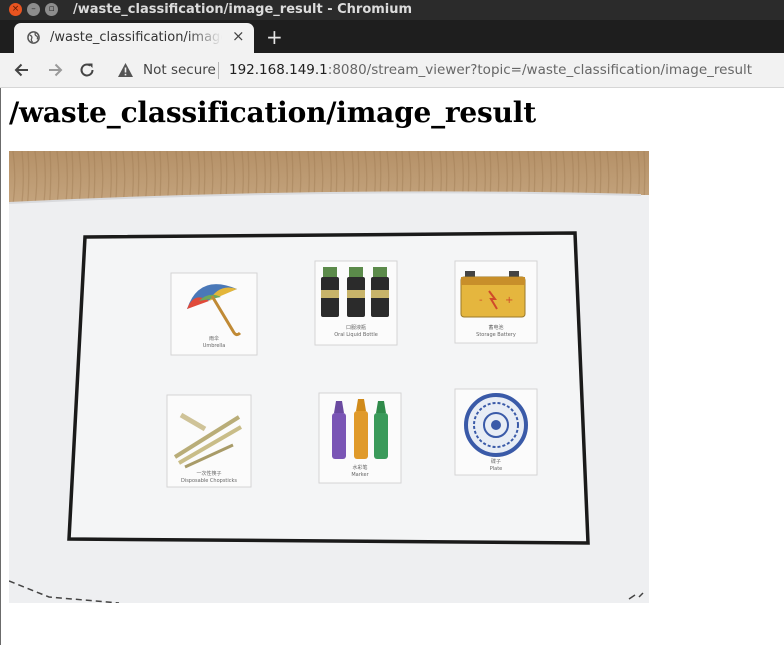 Image resolution: width=784 pixels, height=645 pixels. I want to click on svg-text: 一次性筷子, so click(208, 473).